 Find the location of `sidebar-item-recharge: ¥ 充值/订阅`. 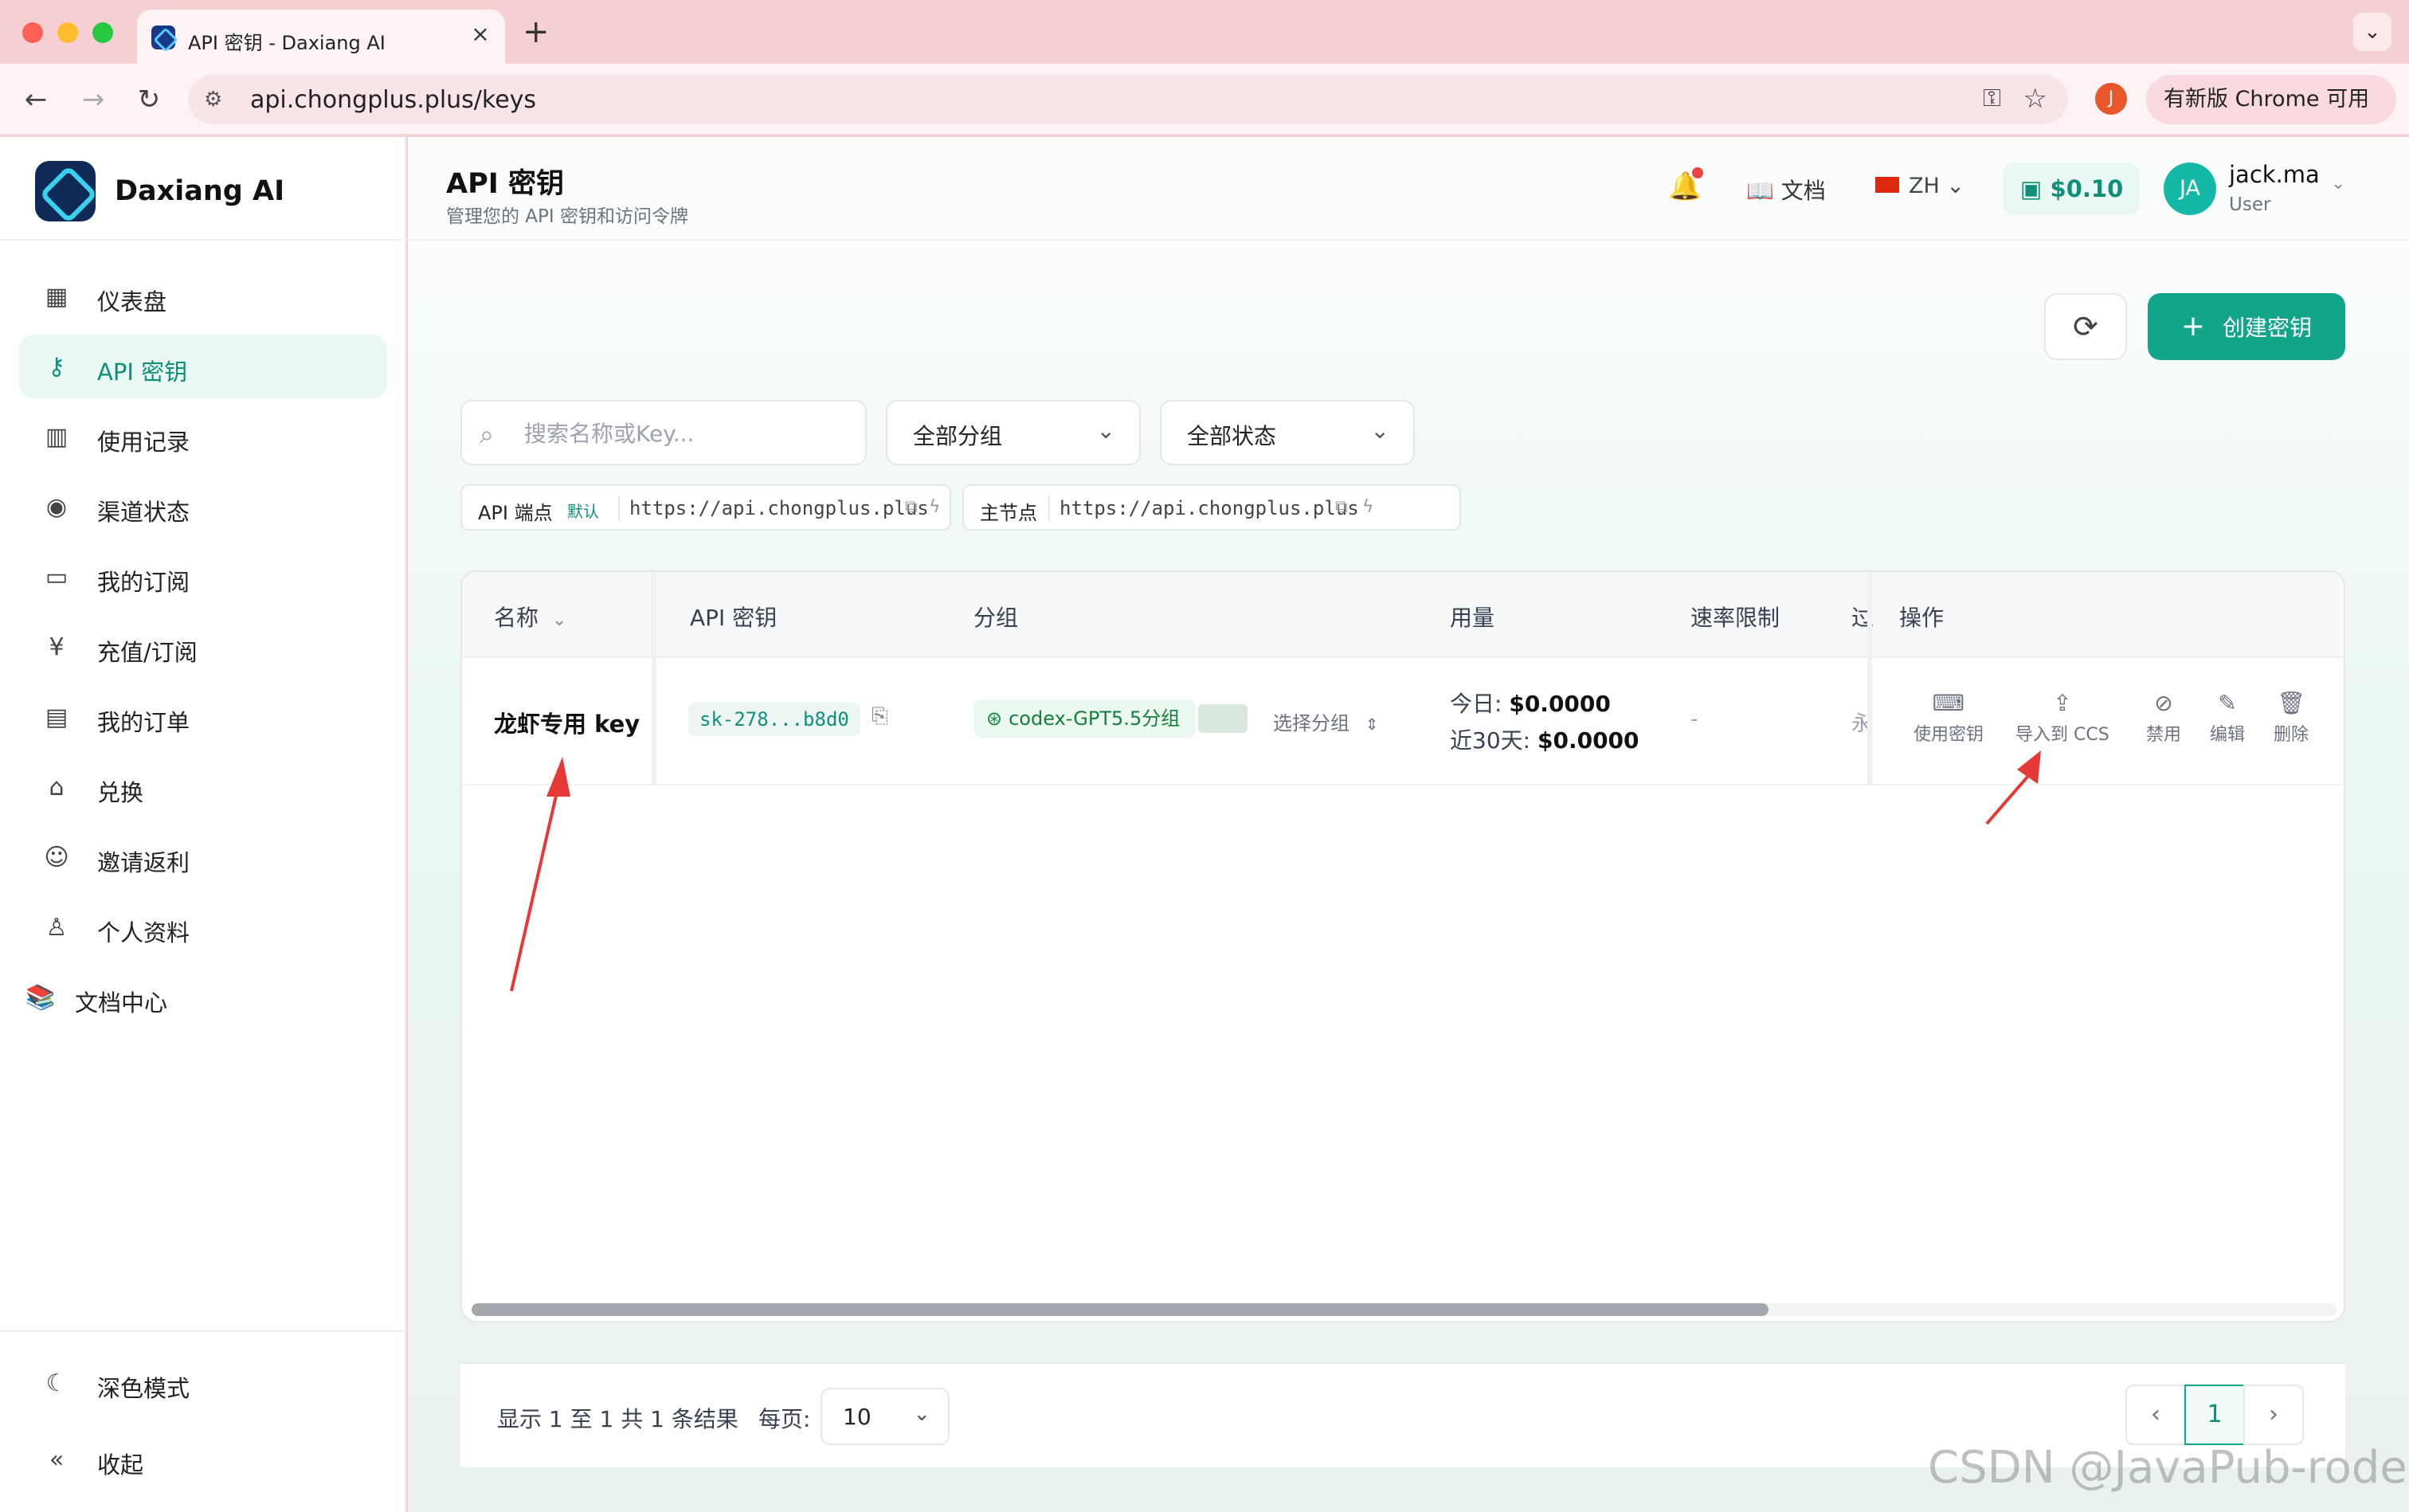

sidebar-item-recharge: ¥ 充值/订阅 is located at coordinates (203, 647).